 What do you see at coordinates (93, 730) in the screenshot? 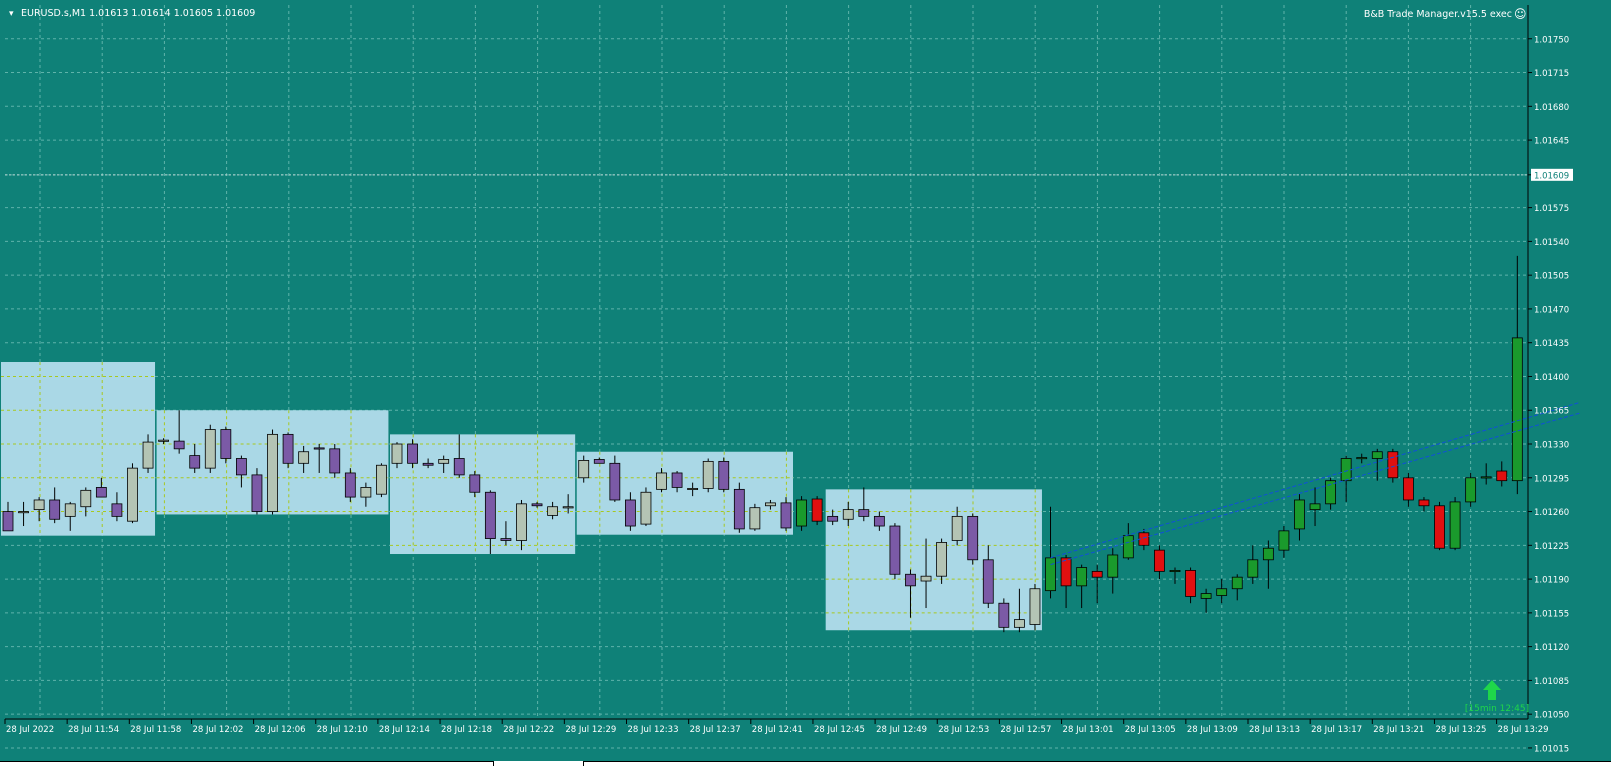
I see `time-tick-label: 28 Jul 11:54` at bounding box center [93, 730].